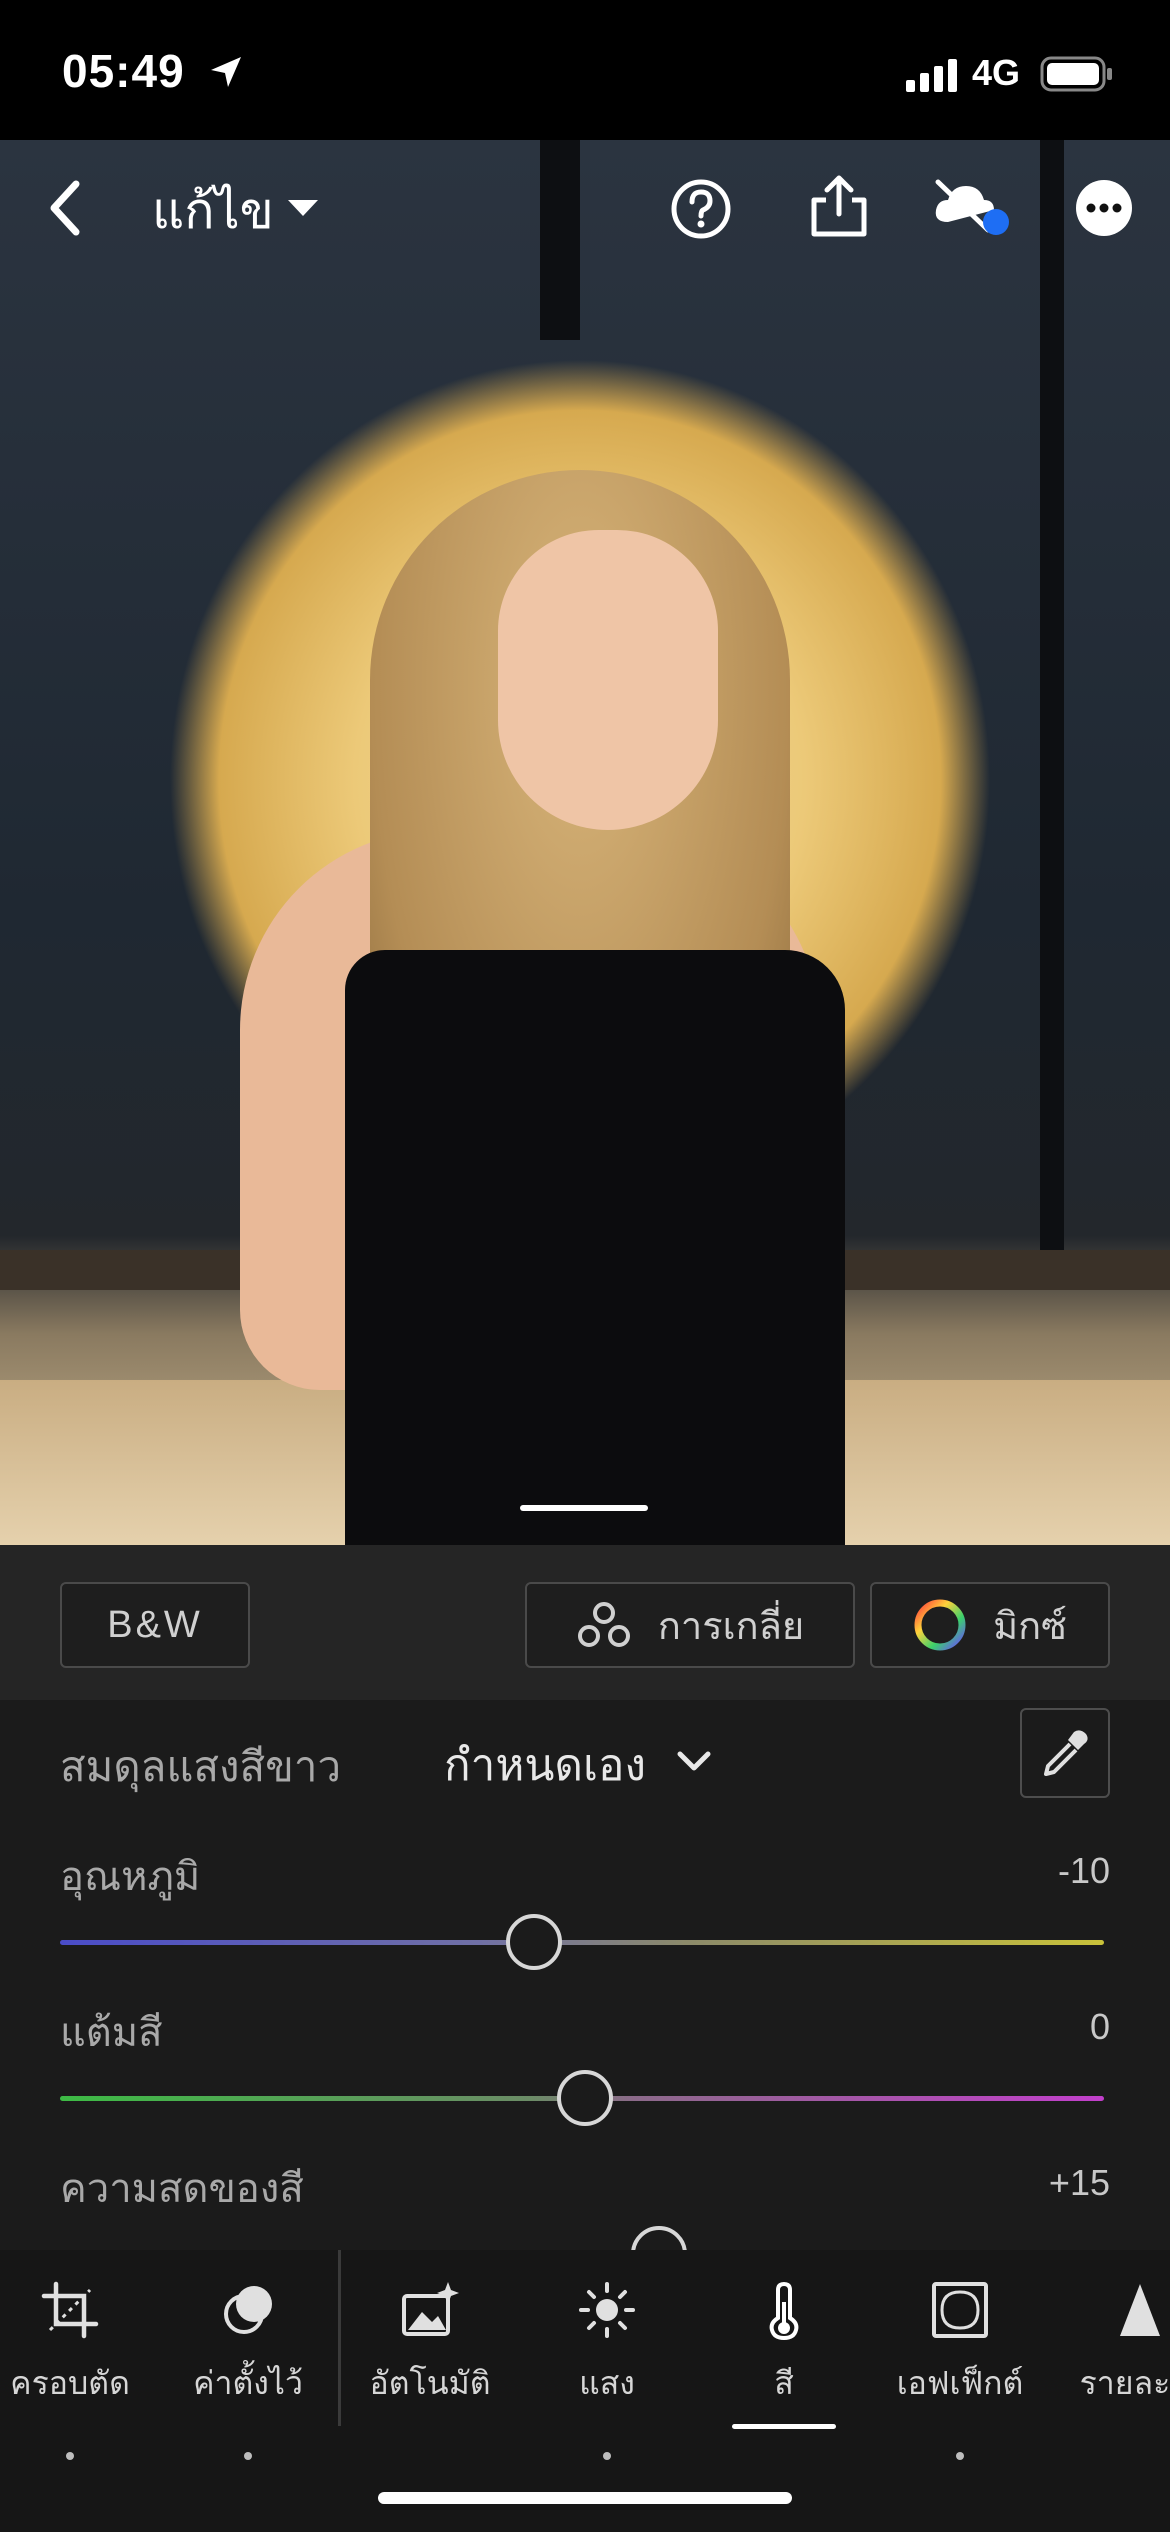 The width and height of the screenshot is (1170, 2532). I want to click on help-icon, so click(701, 209).